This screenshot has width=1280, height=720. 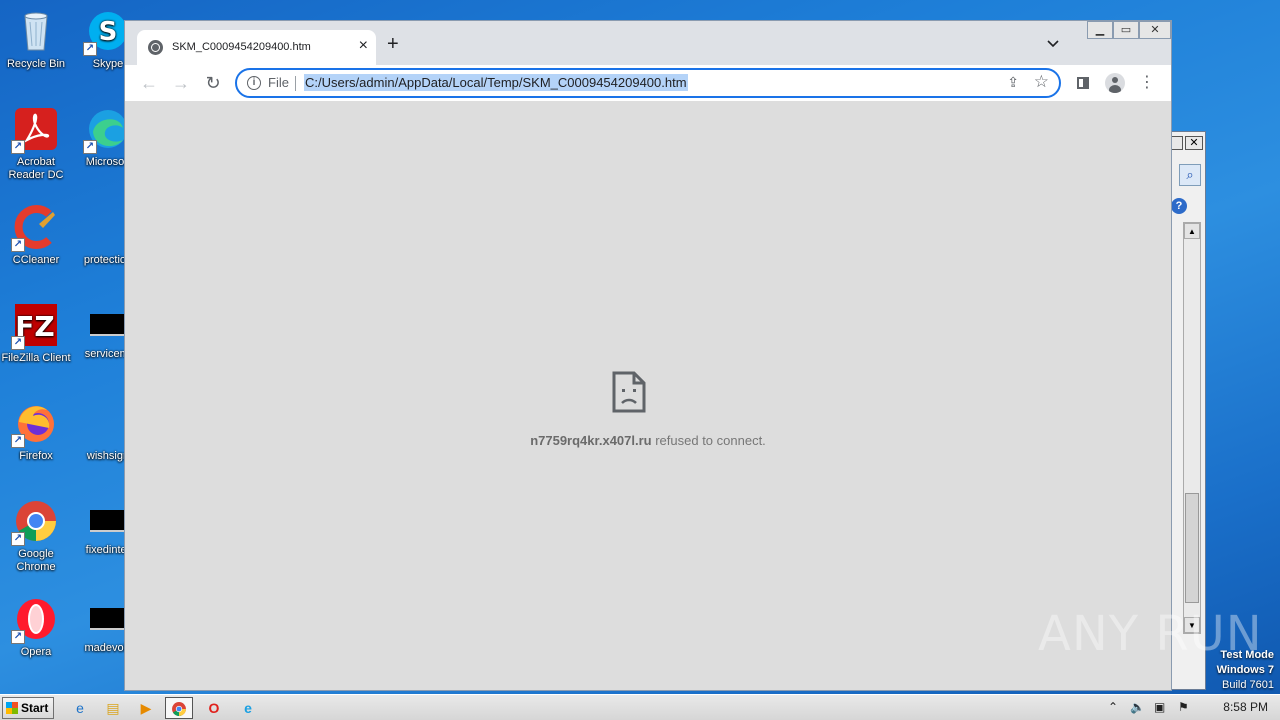 What do you see at coordinates (708, 440) in the screenshot?
I see `error-text: refused to connect.` at bounding box center [708, 440].